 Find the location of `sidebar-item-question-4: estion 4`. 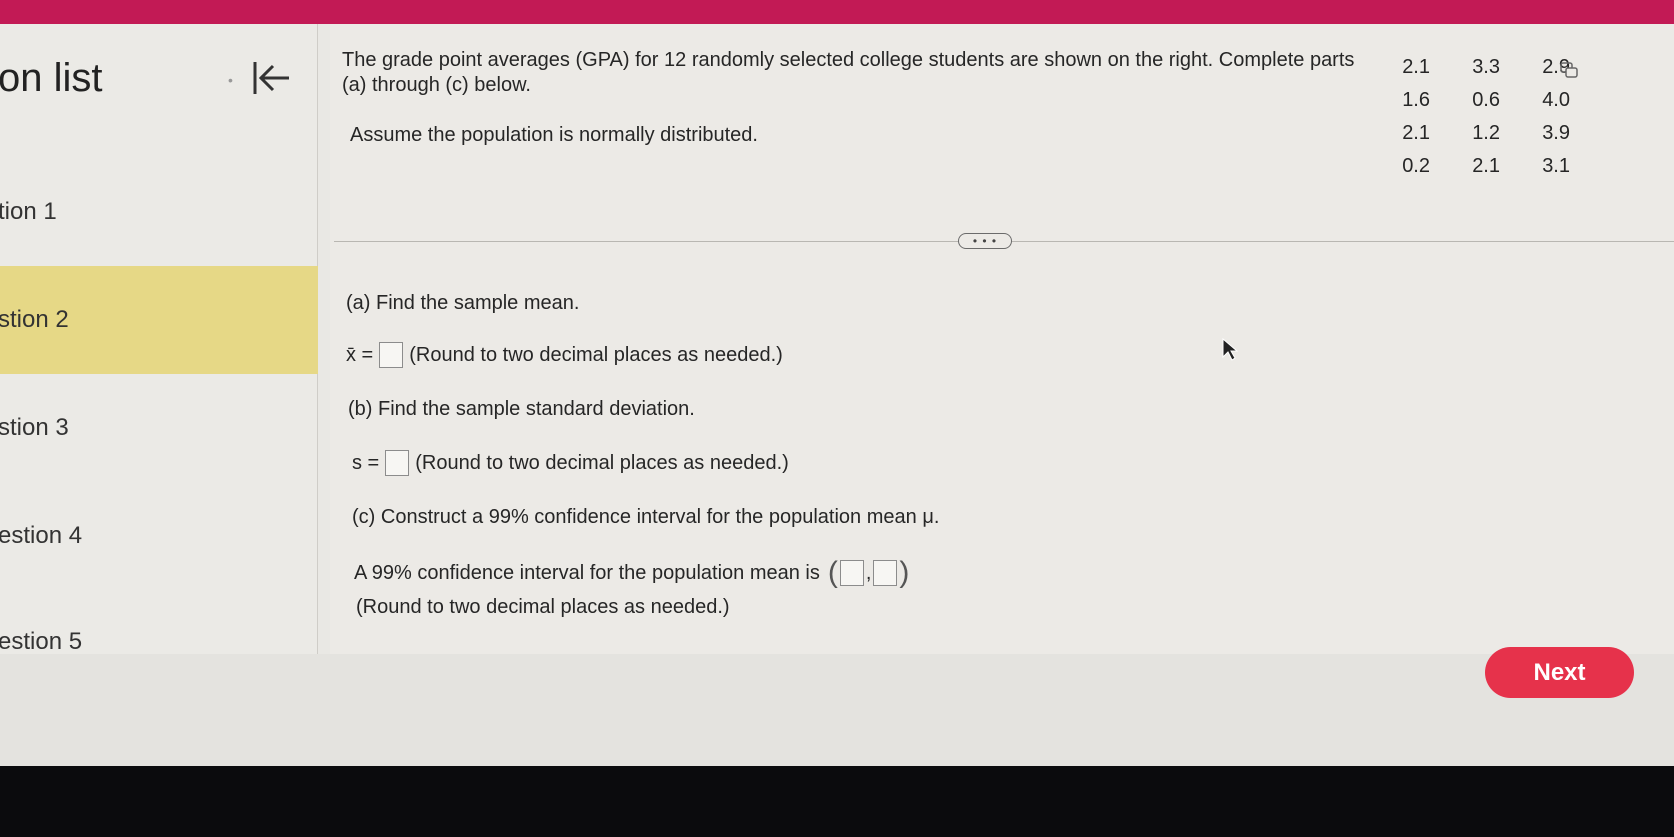

sidebar-item-question-4: estion 4 is located at coordinates (159, 536).